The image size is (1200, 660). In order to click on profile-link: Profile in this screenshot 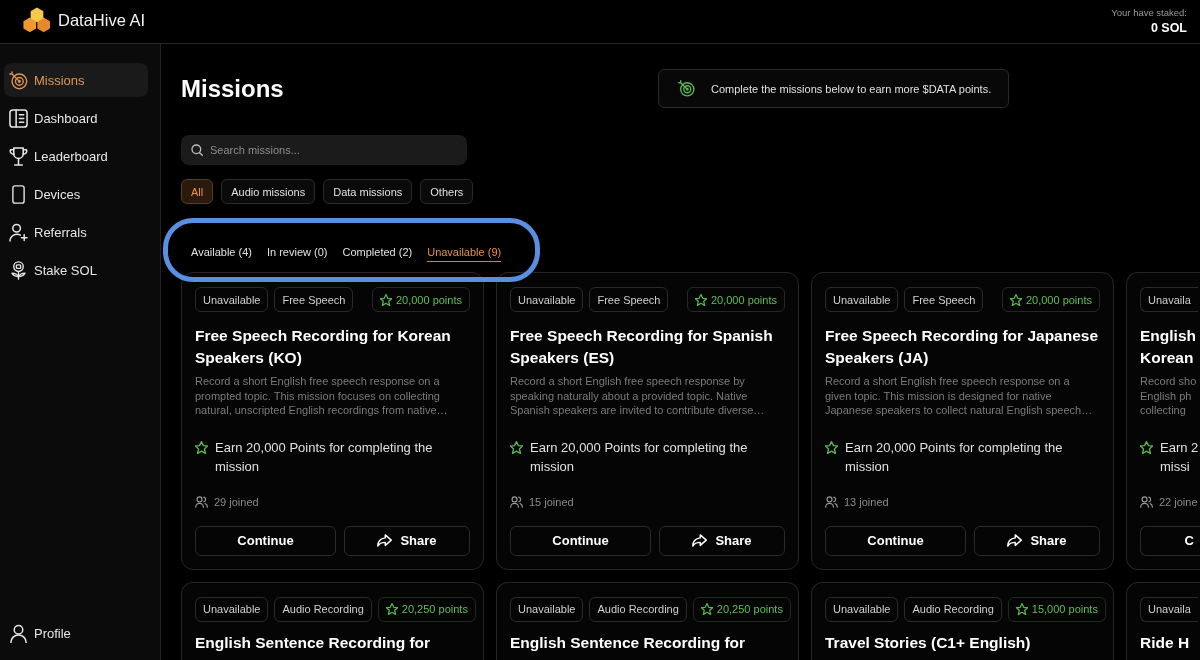, I will do `click(76, 633)`.